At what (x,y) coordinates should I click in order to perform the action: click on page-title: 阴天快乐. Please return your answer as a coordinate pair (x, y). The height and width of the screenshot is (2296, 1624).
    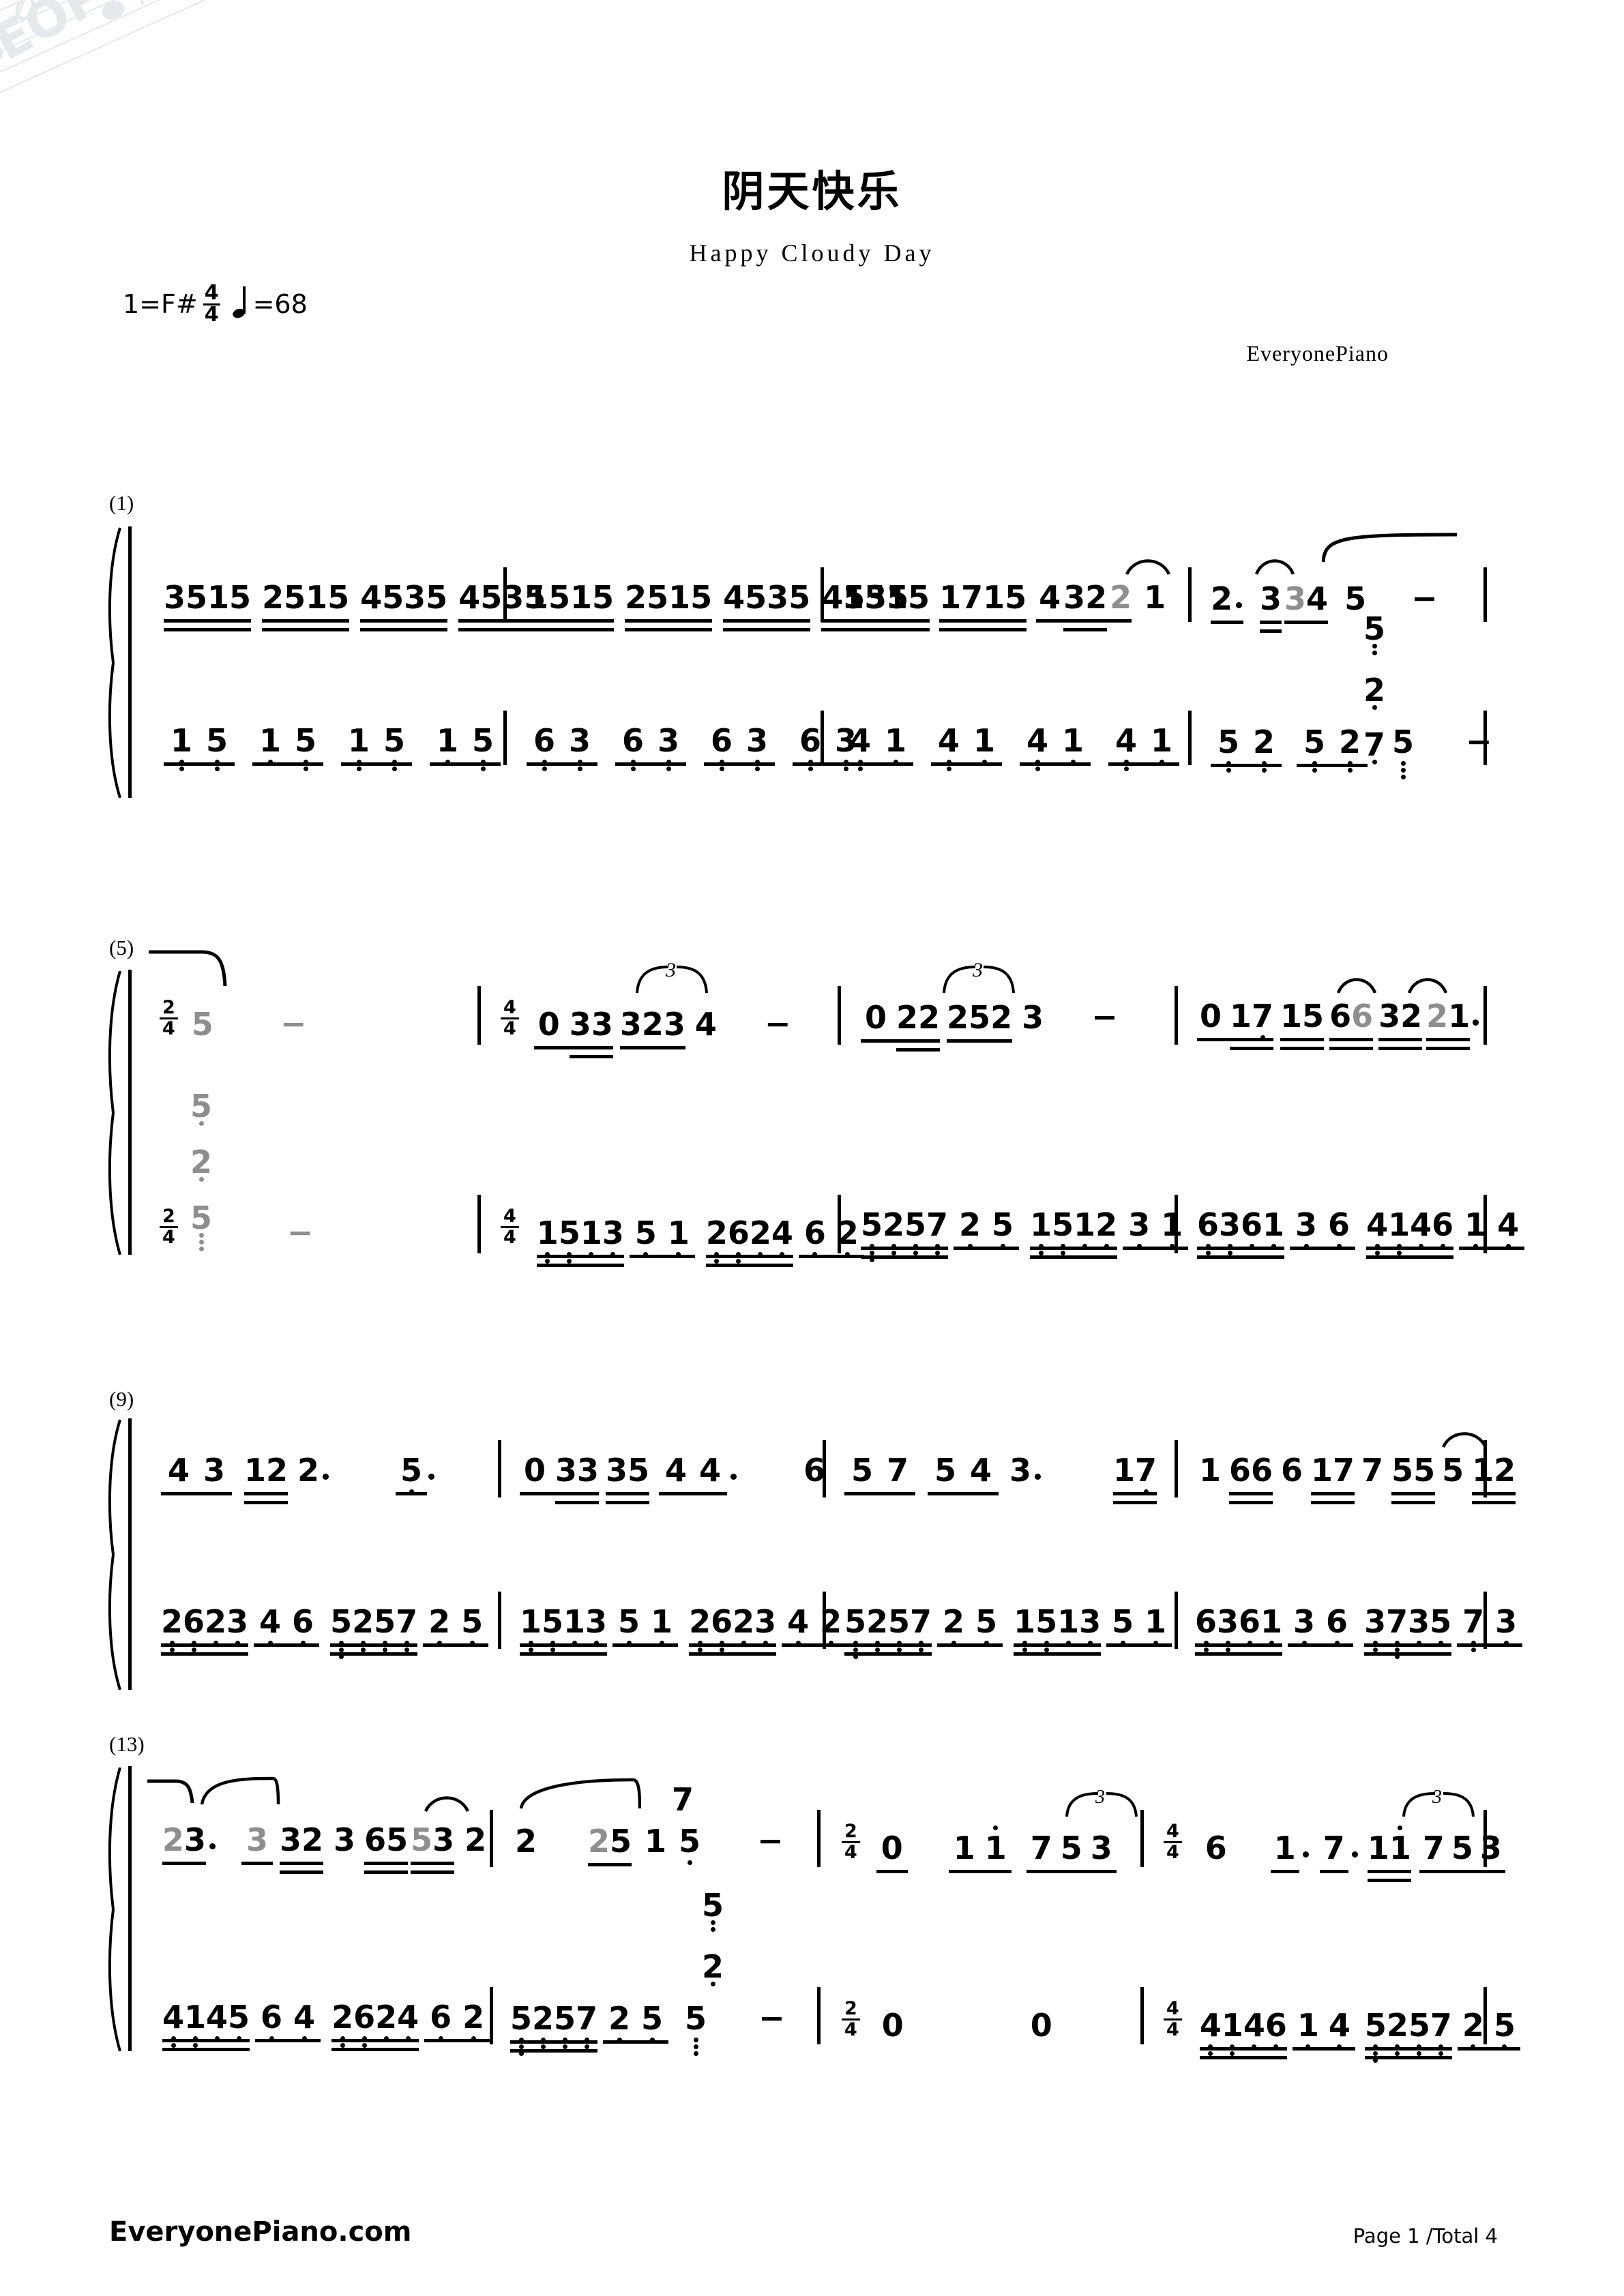
    Looking at the image, I should click on (812, 191).